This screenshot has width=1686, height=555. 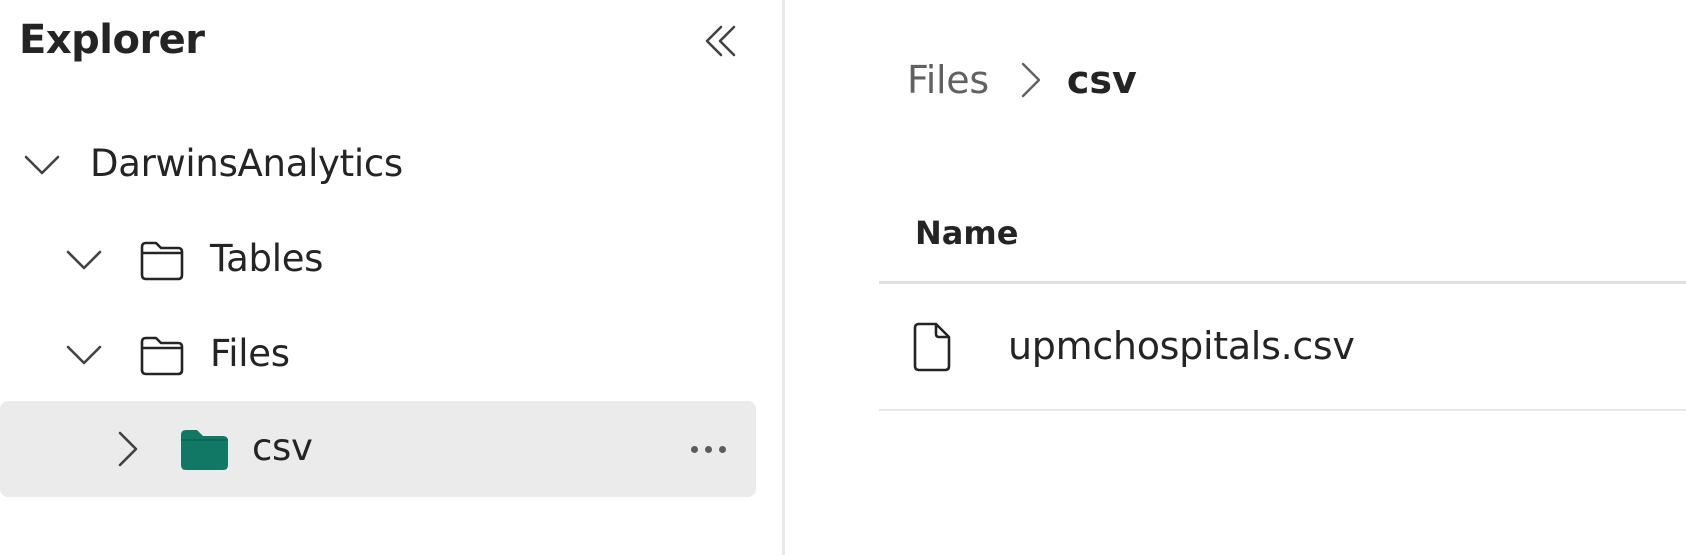 I want to click on breadcrumb: Files csv, so click(x=1022, y=80).